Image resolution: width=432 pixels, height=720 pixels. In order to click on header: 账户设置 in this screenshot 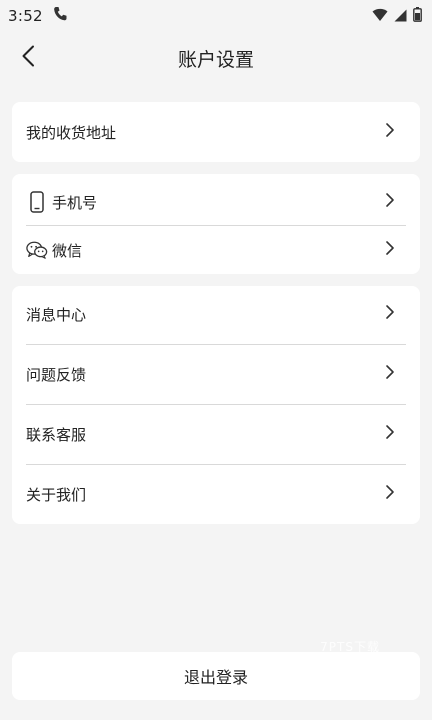, I will do `click(216, 58)`.